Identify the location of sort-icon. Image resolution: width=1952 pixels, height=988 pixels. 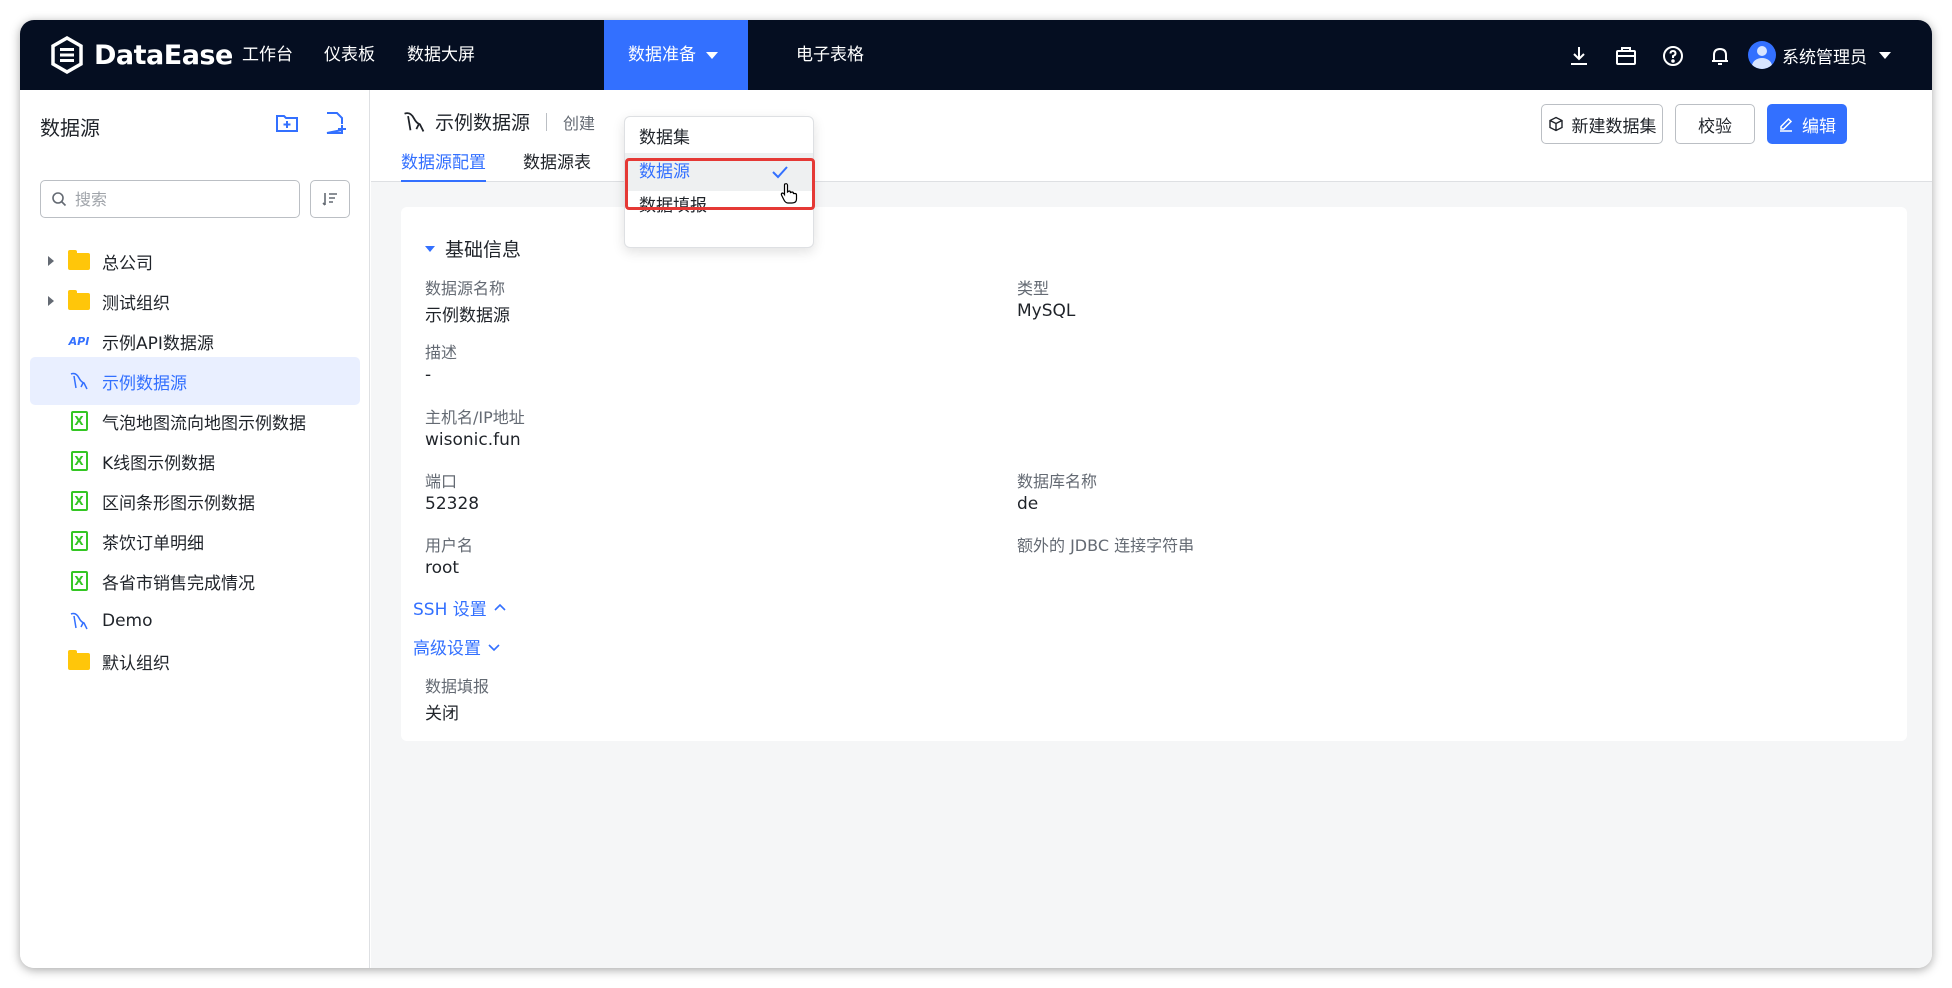
(329, 199).